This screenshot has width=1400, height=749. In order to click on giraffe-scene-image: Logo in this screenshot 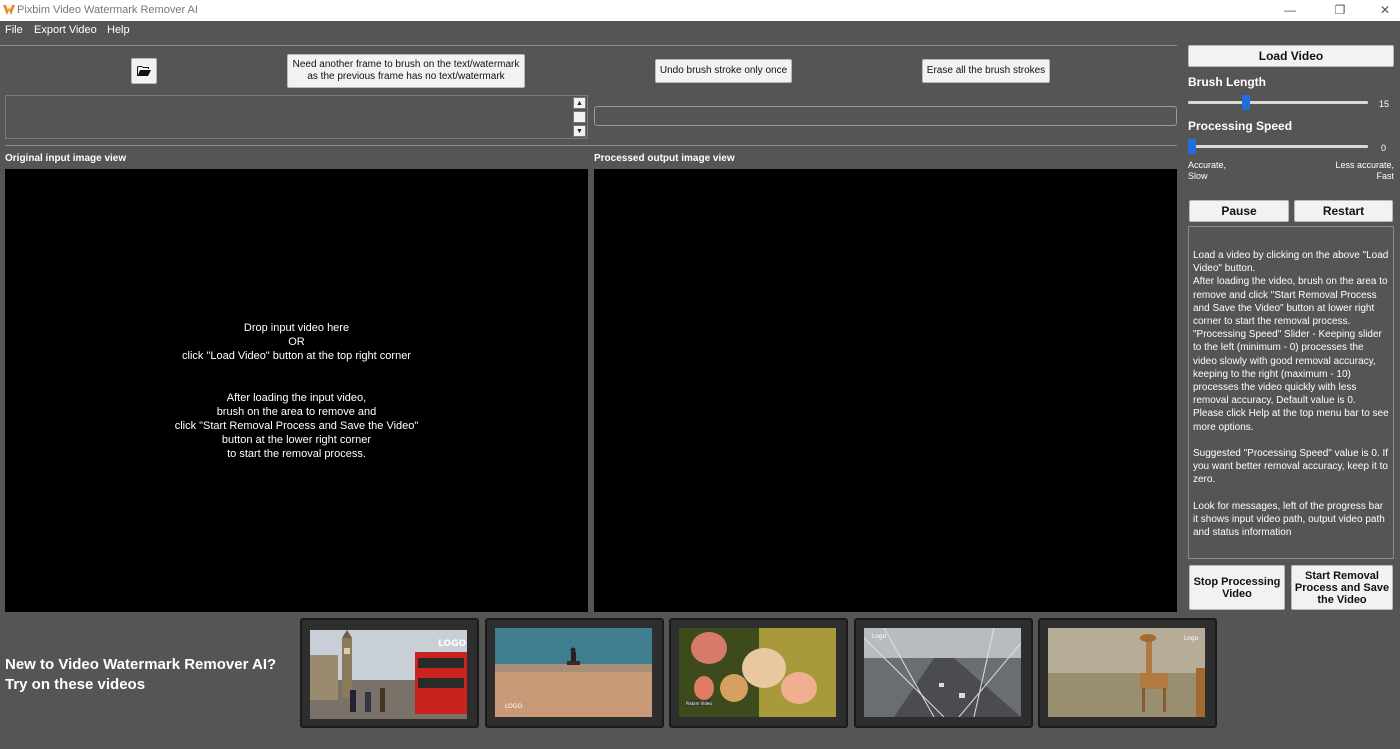, I will do `click(1126, 672)`.